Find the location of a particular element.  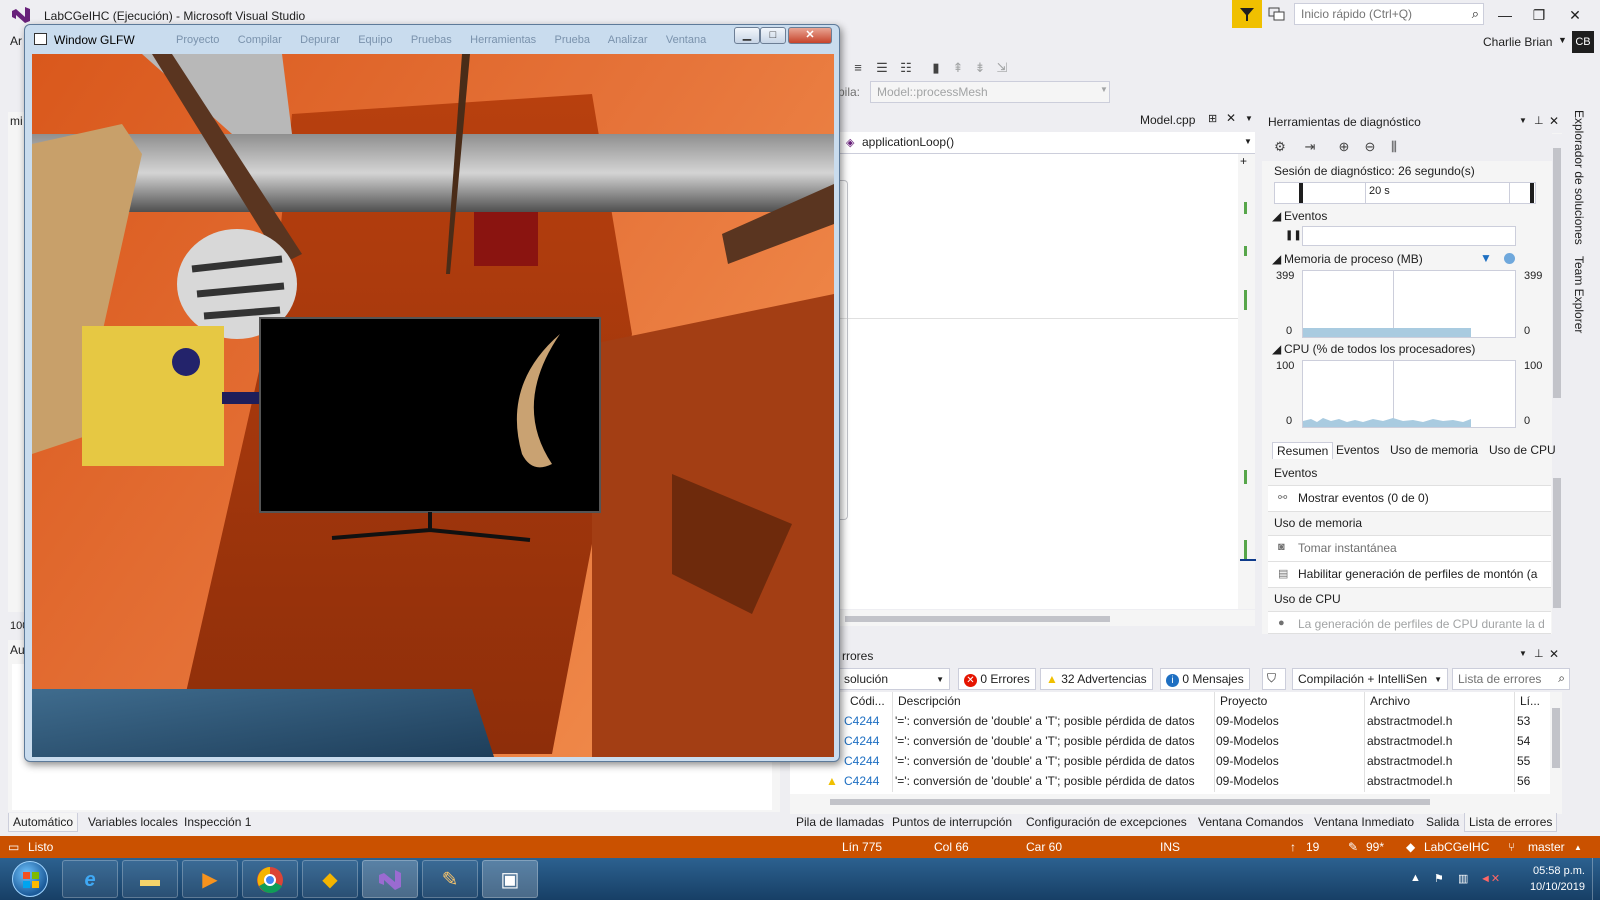

show-events-link: ⚯ Mostrar eventos (0 de 0) is located at coordinates (1409, 499).